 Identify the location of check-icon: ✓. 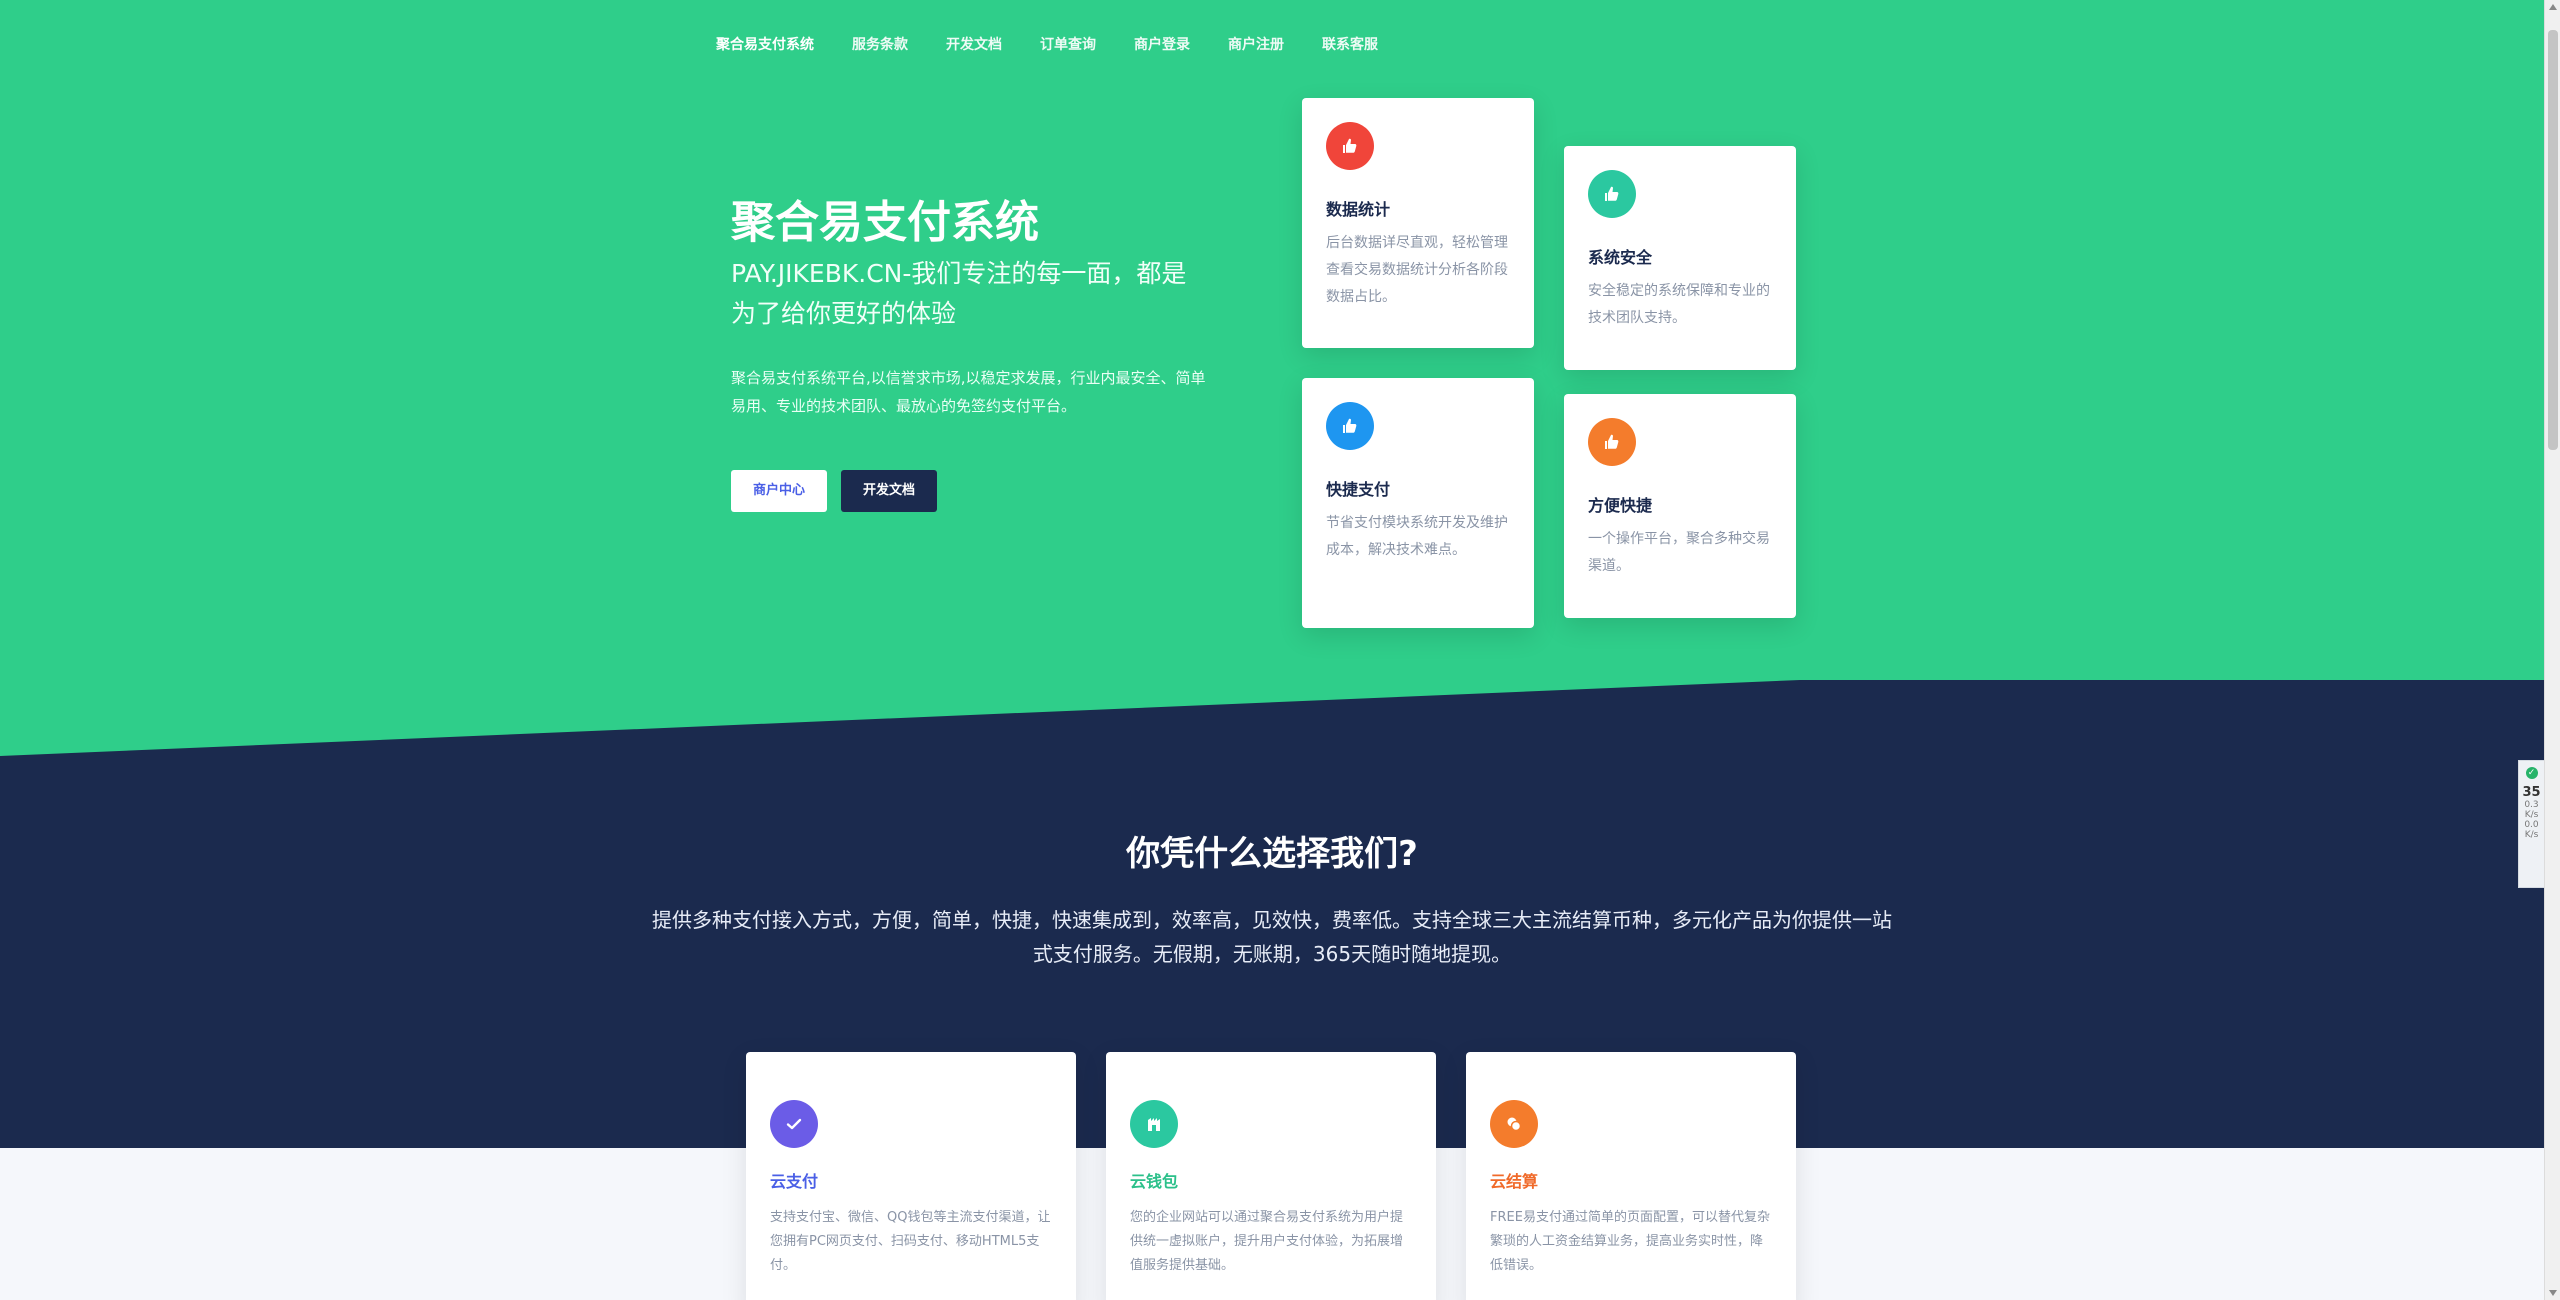
(2531, 773).